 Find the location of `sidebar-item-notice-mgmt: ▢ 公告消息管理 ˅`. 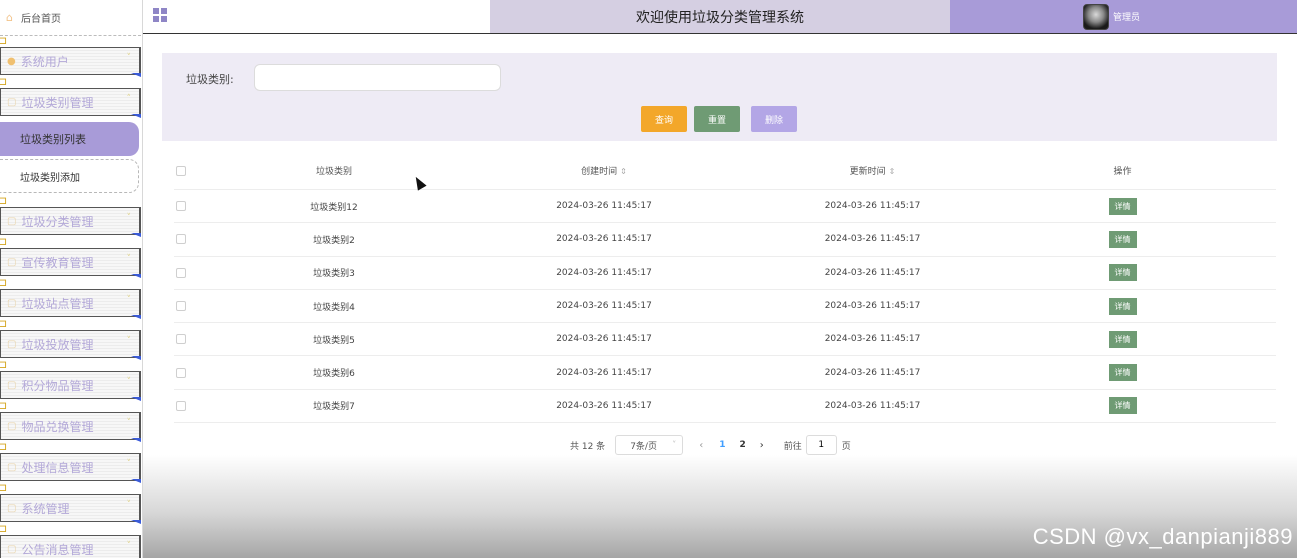

sidebar-item-notice-mgmt: ▢ 公告消息管理 ˅ is located at coordinates (70, 546).